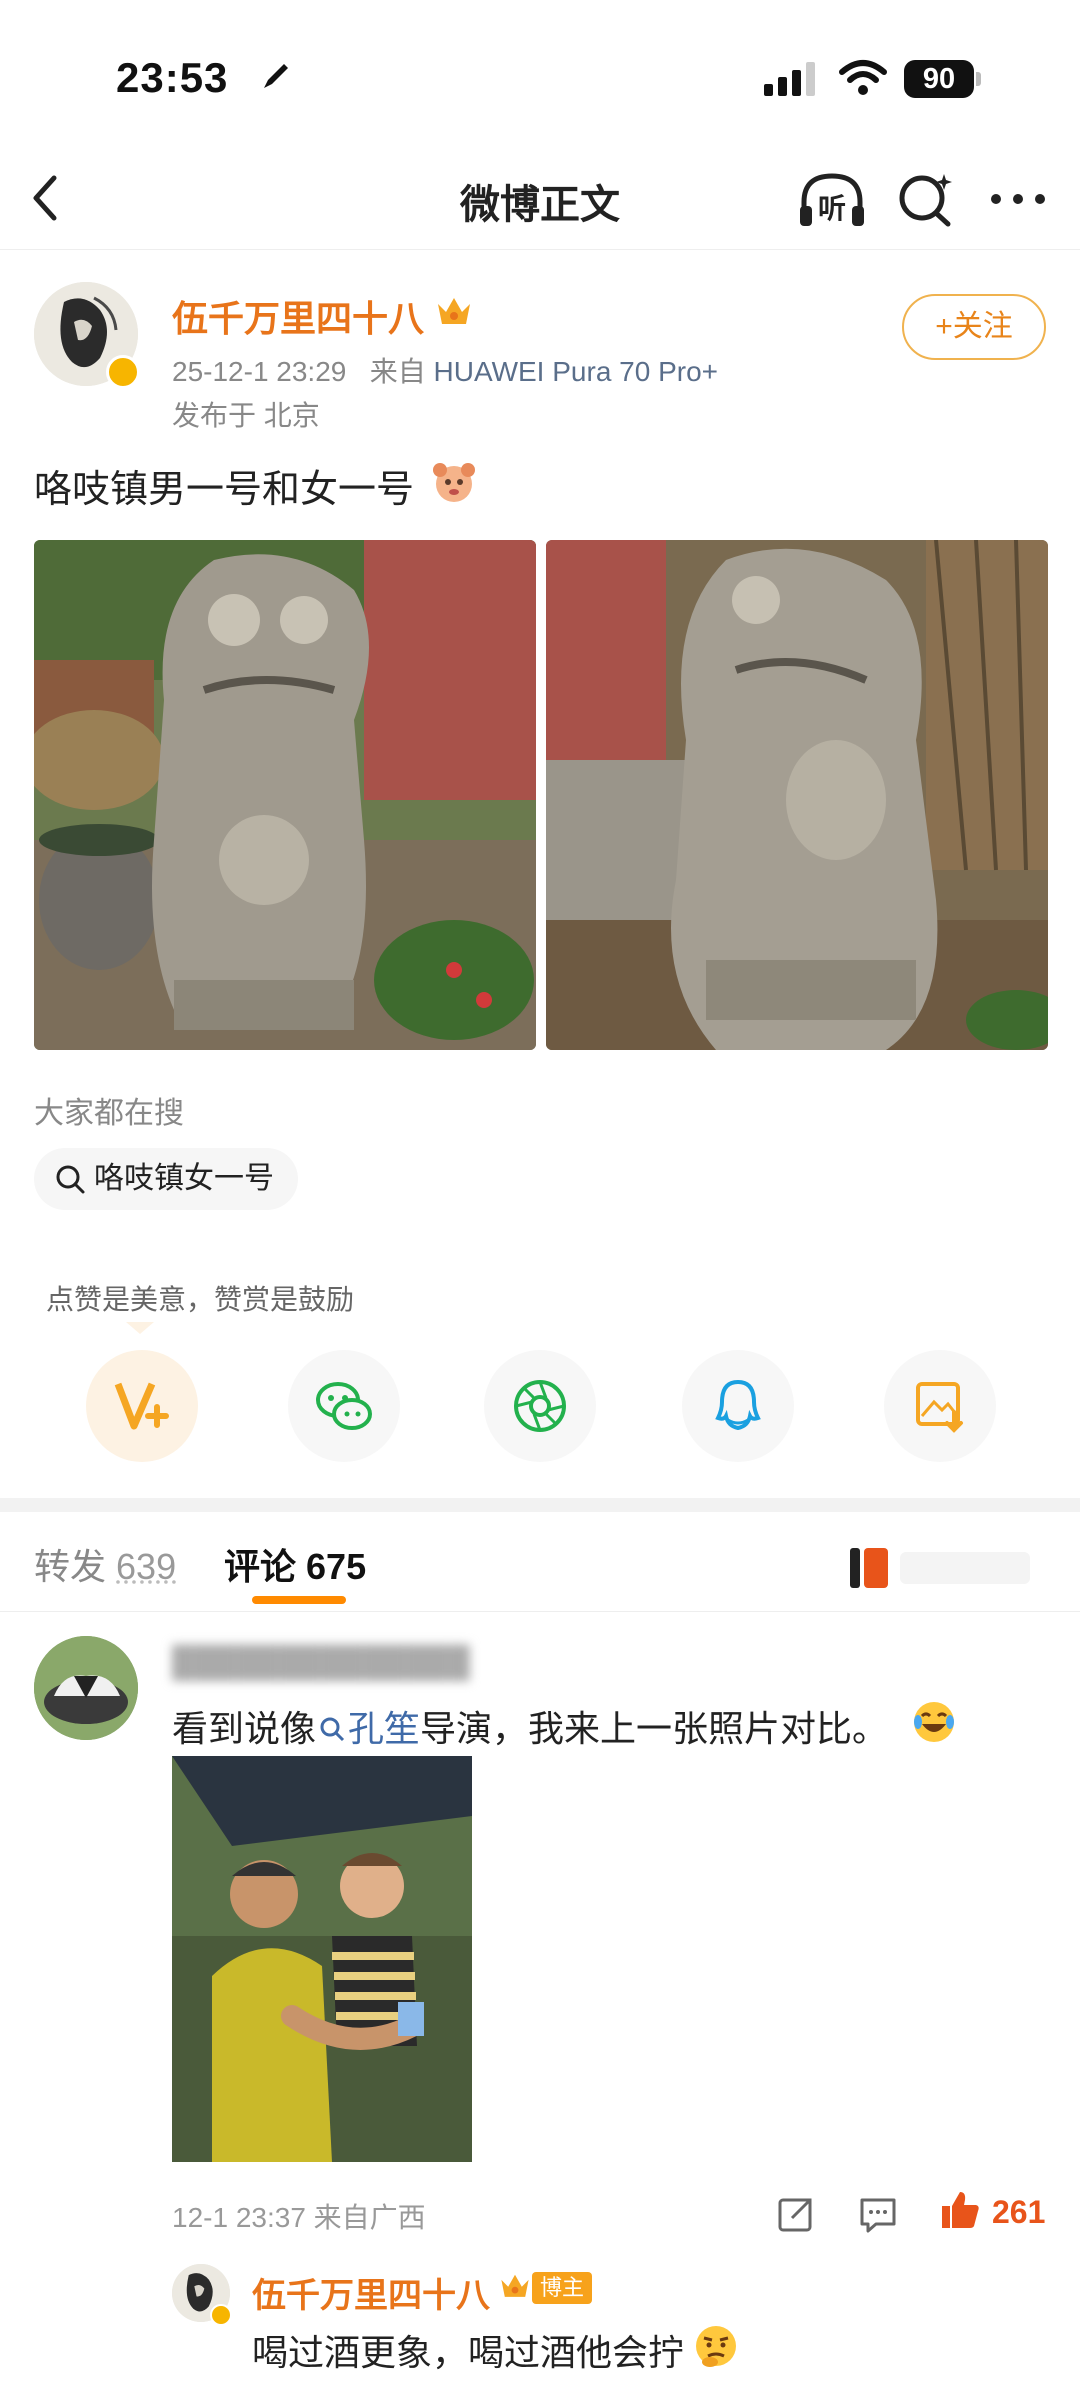 Image resolution: width=1080 pixels, height=2399 pixels. What do you see at coordinates (789, 79) in the screenshot?
I see `signal-icon` at bounding box center [789, 79].